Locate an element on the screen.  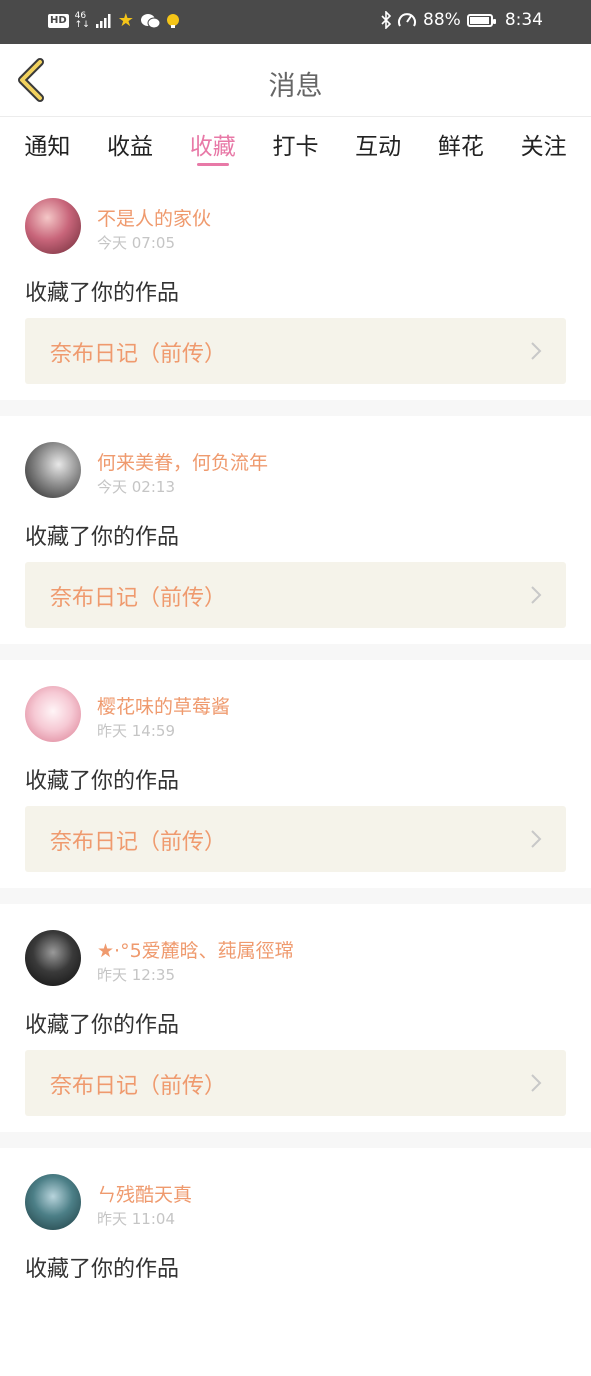
message-time: 昨天 14:59 is located at coordinates (136, 731).